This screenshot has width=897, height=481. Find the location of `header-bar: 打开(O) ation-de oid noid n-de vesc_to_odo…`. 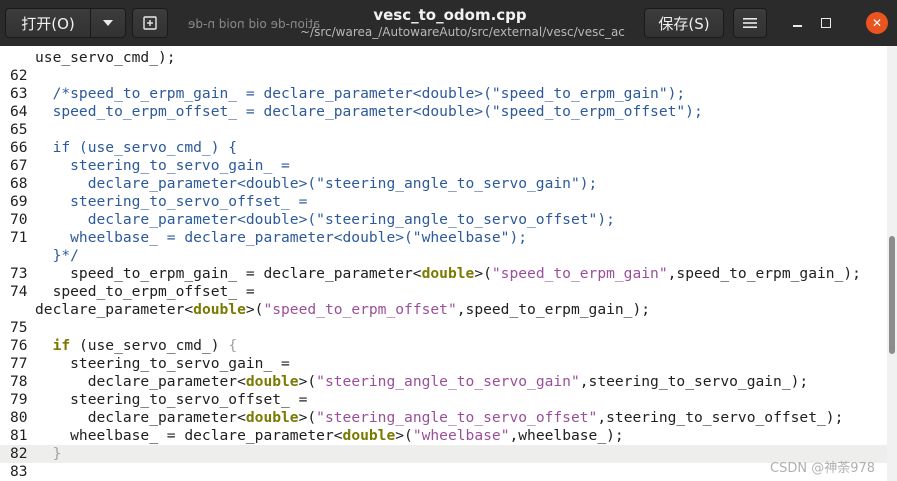

header-bar: 打开(O) ation-de oid noid n-de vesc_to_odo… is located at coordinates (448, 23).